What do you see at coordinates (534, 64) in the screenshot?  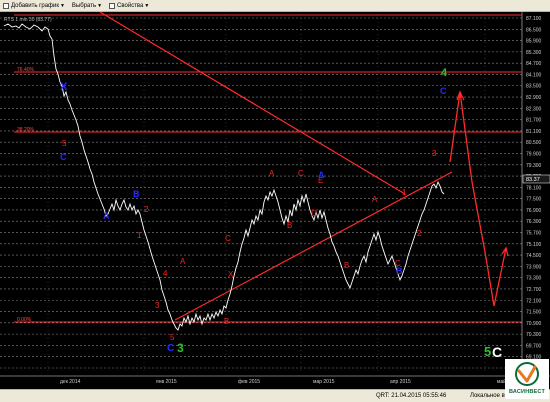 I see `y-tick-label: 84.700` at bounding box center [534, 64].